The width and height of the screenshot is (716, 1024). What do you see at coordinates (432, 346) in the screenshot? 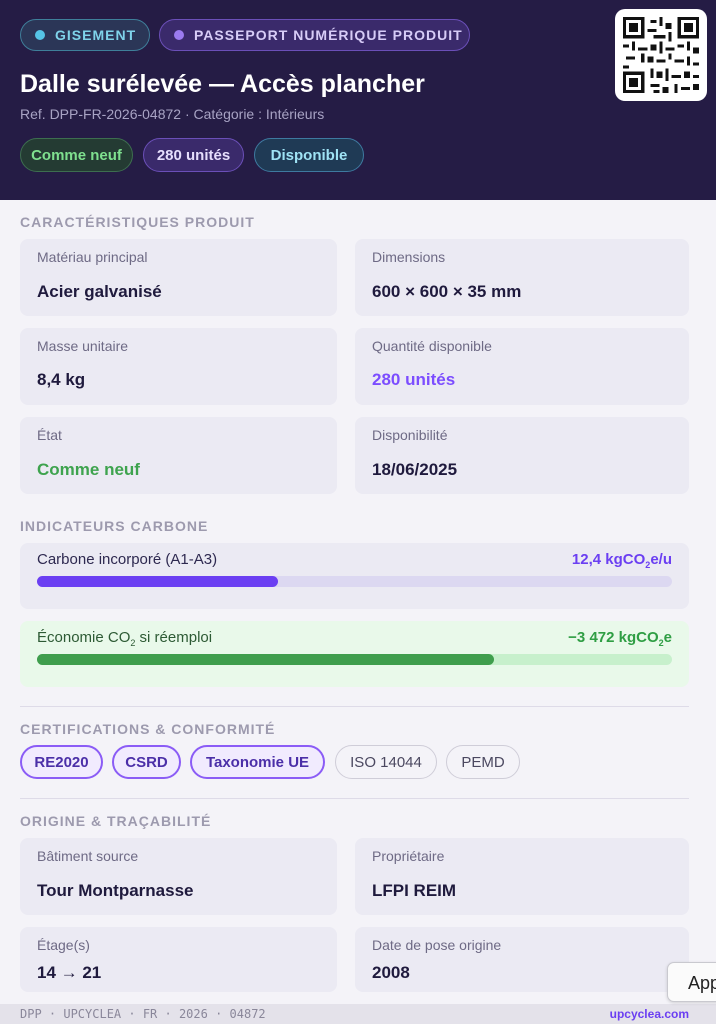
I see `spec-label: Quantité disponible` at bounding box center [432, 346].